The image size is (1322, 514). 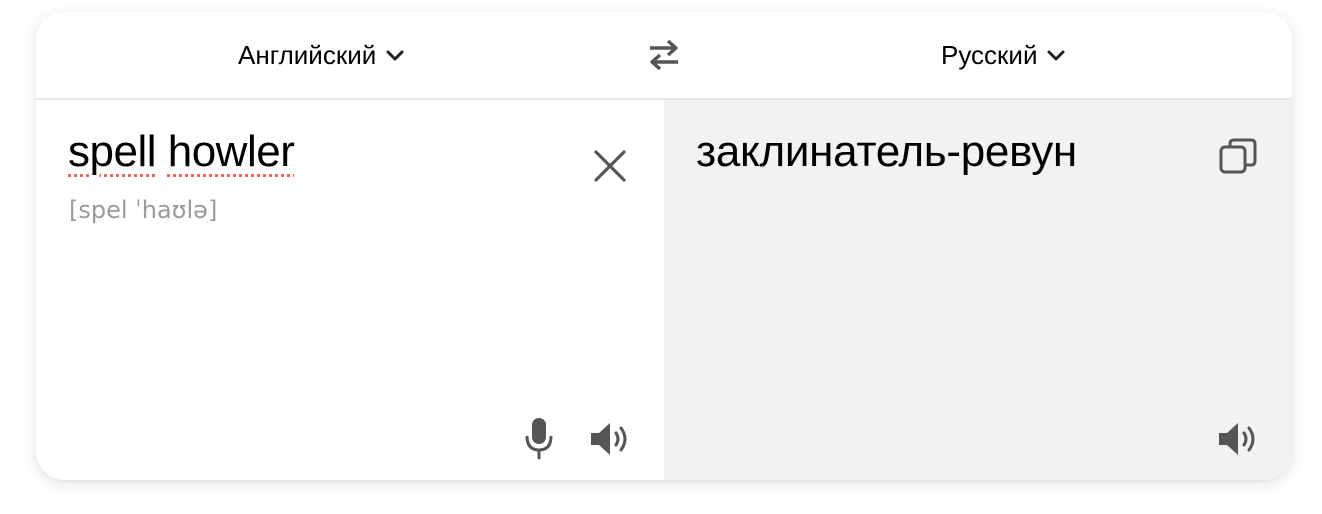 I want to click on close-icon, so click(x=610, y=166).